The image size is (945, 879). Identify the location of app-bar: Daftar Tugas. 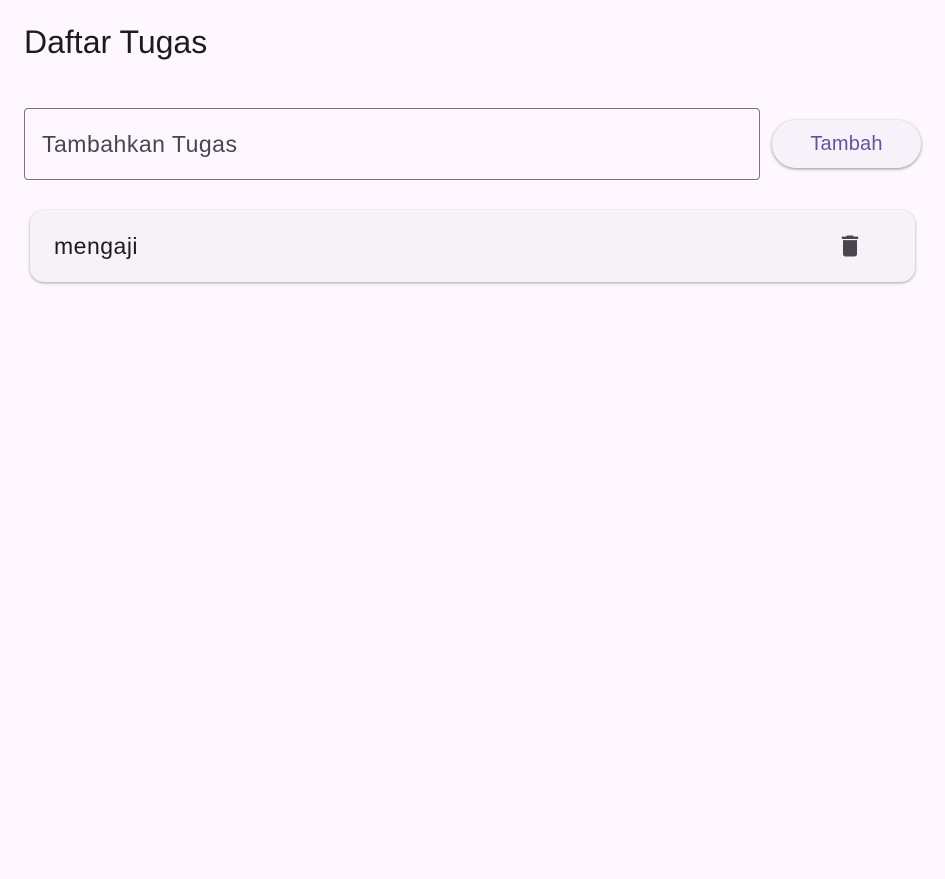
(472, 42).